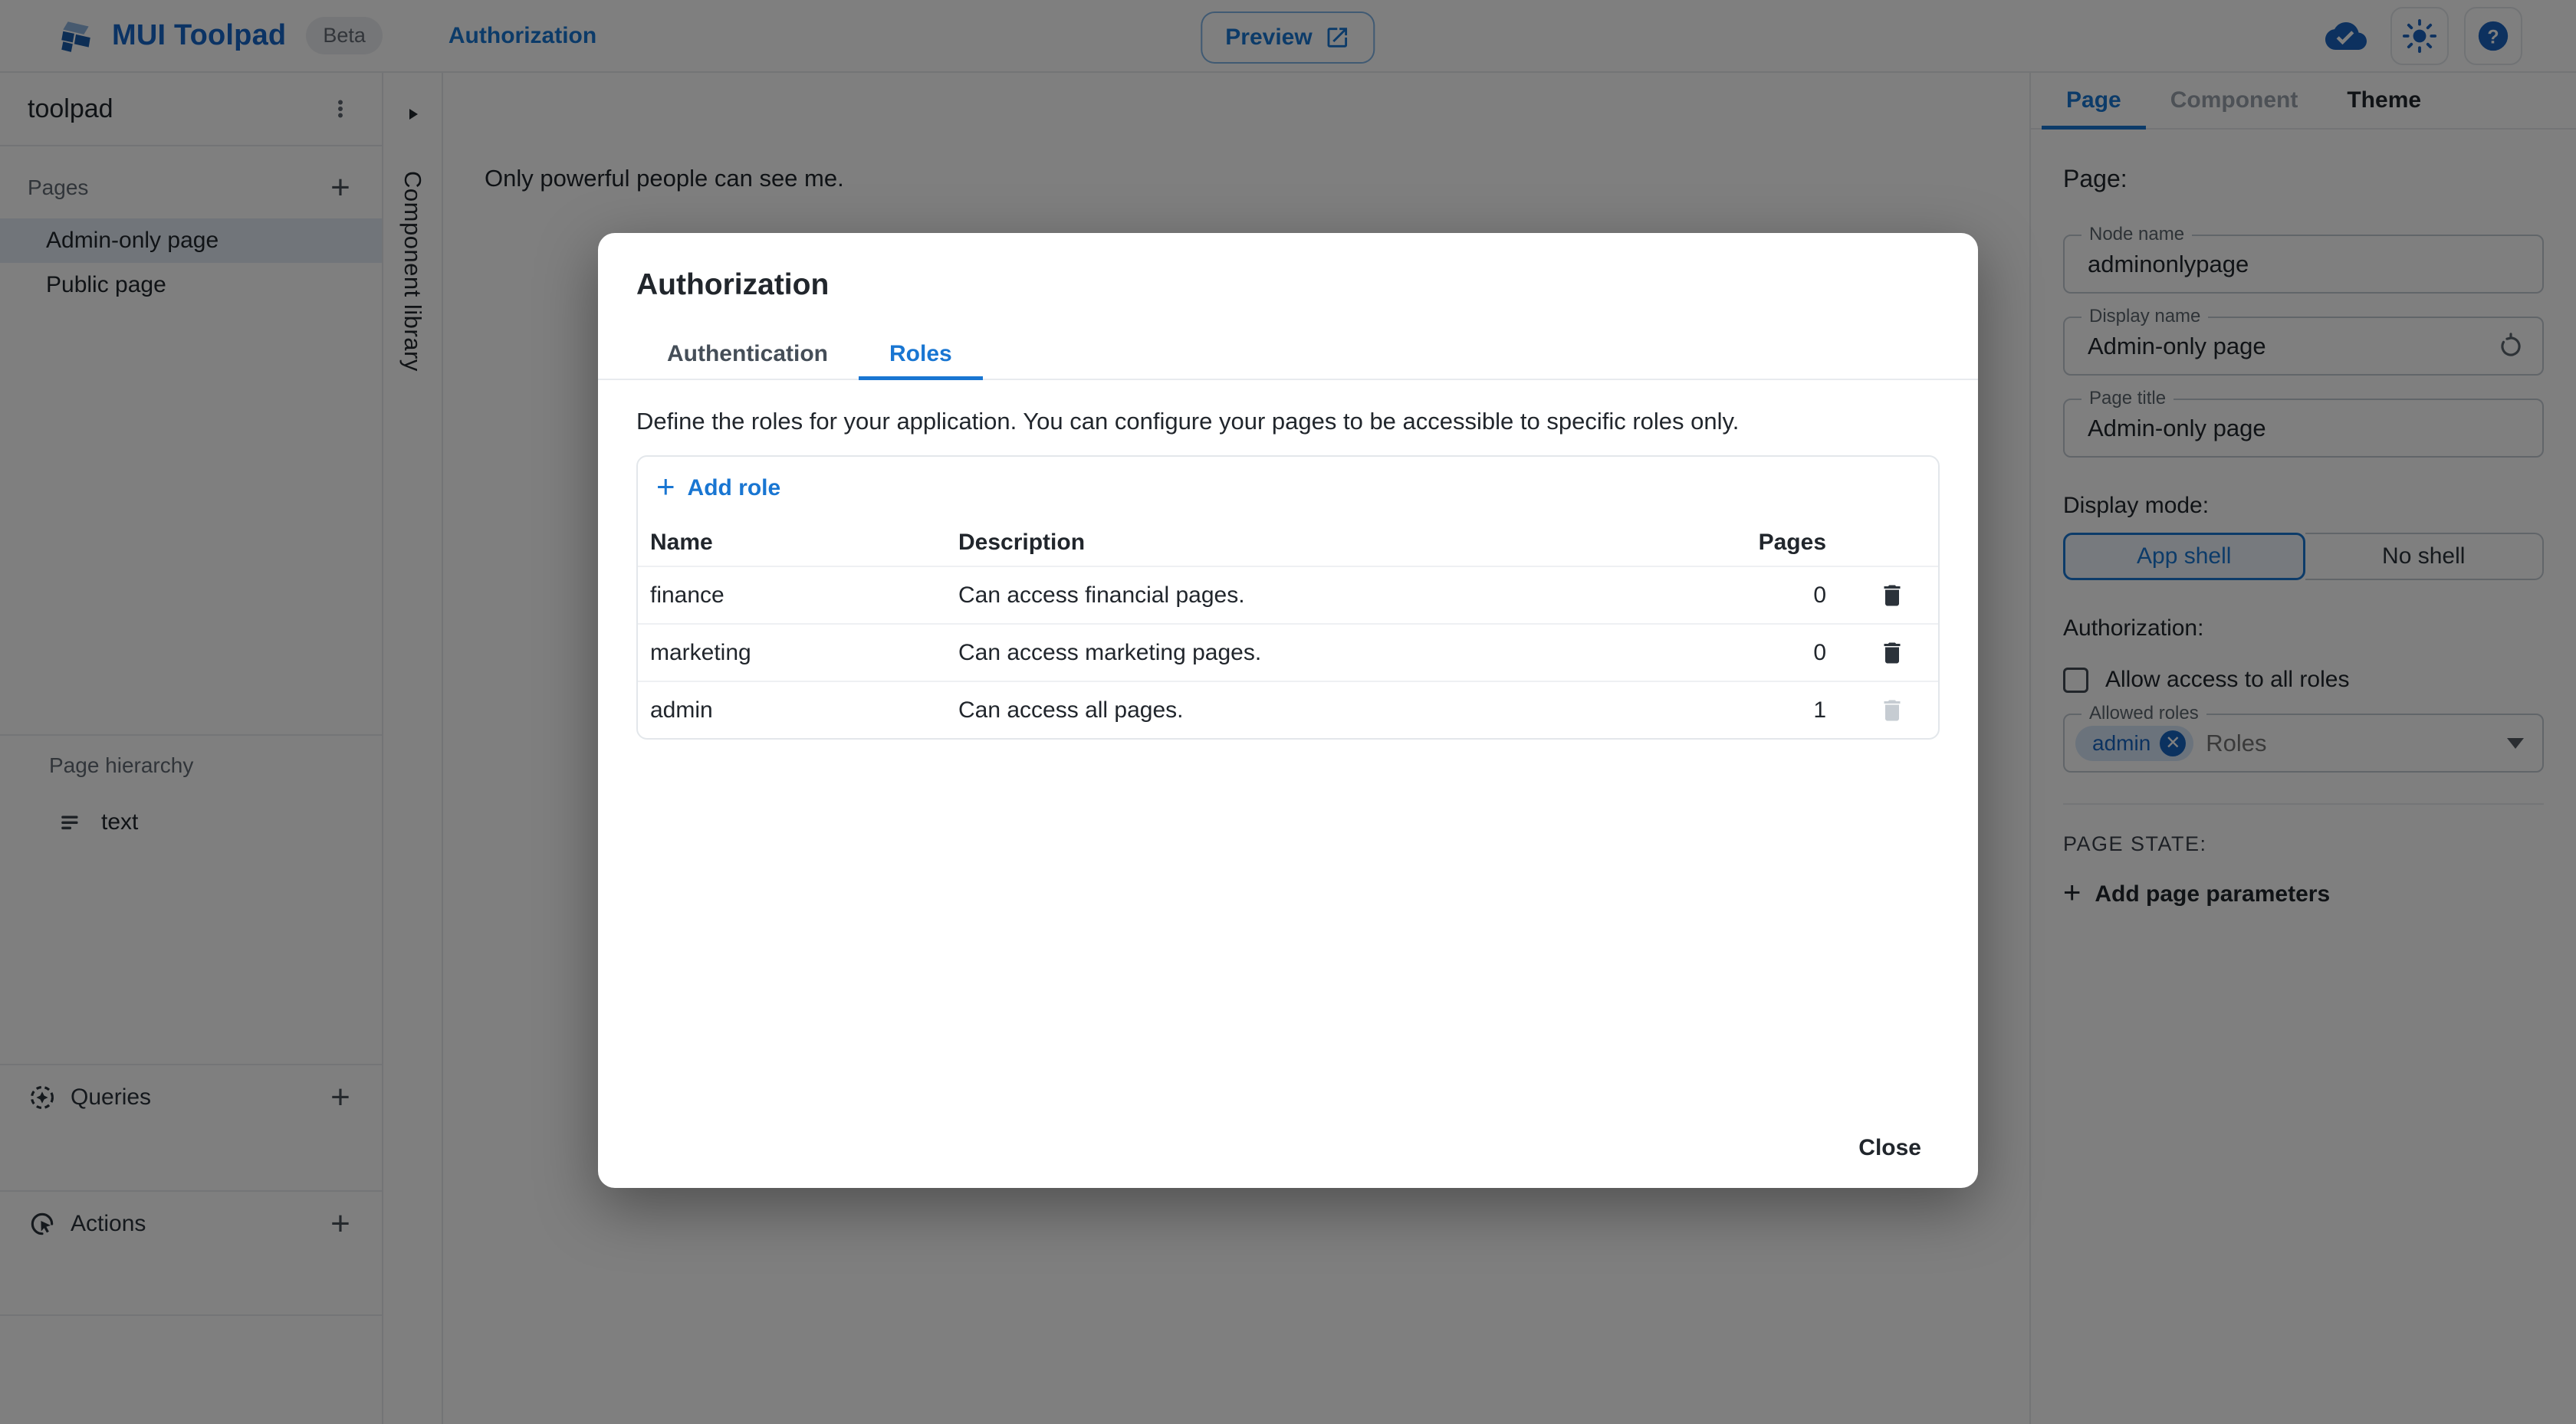 This screenshot has width=2576, height=1424. Describe the element at coordinates (681, 710) in the screenshot. I see `role-name: admin` at that location.